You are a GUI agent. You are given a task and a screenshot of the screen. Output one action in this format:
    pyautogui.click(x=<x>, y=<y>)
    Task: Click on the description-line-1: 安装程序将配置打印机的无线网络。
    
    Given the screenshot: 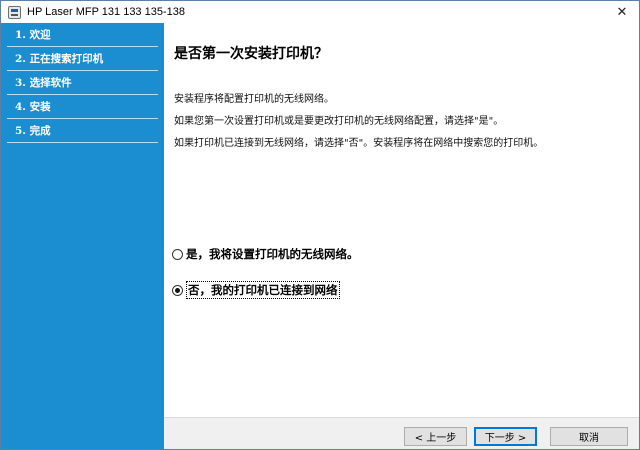 What is the action you would take?
    pyautogui.click(x=254, y=99)
    